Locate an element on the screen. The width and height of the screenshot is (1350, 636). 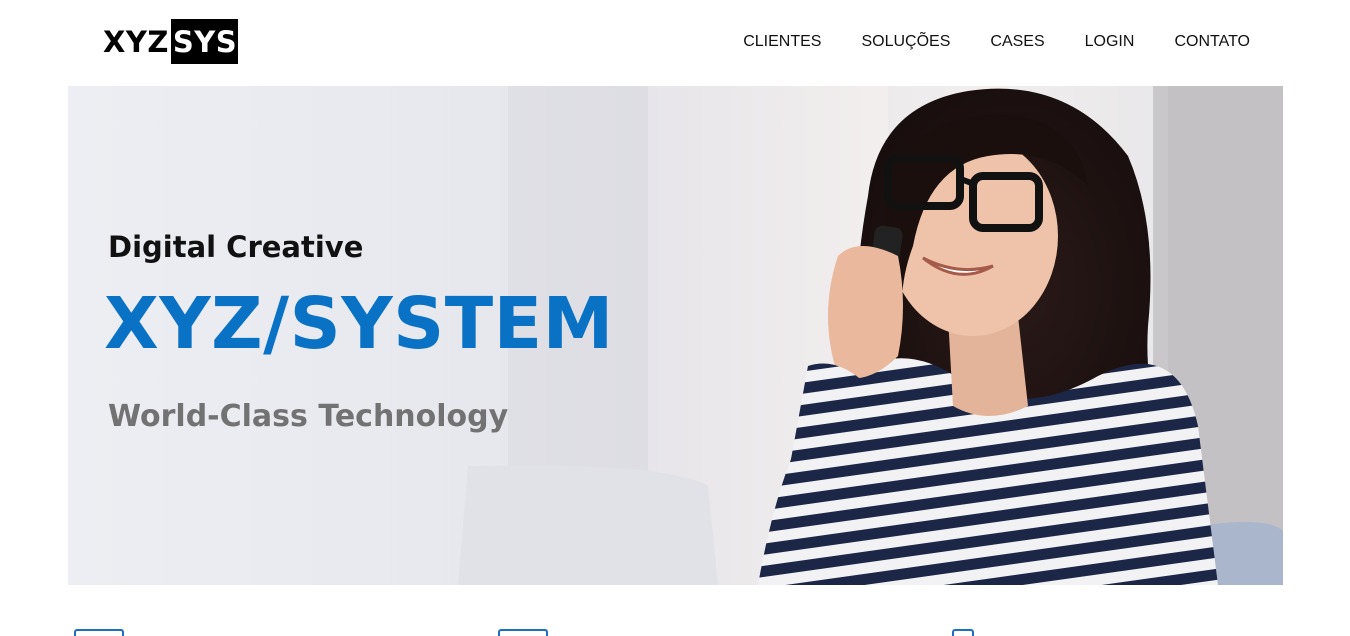
nav-link-solucoes: SOLUÇÕES is located at coordinates (905, 42).